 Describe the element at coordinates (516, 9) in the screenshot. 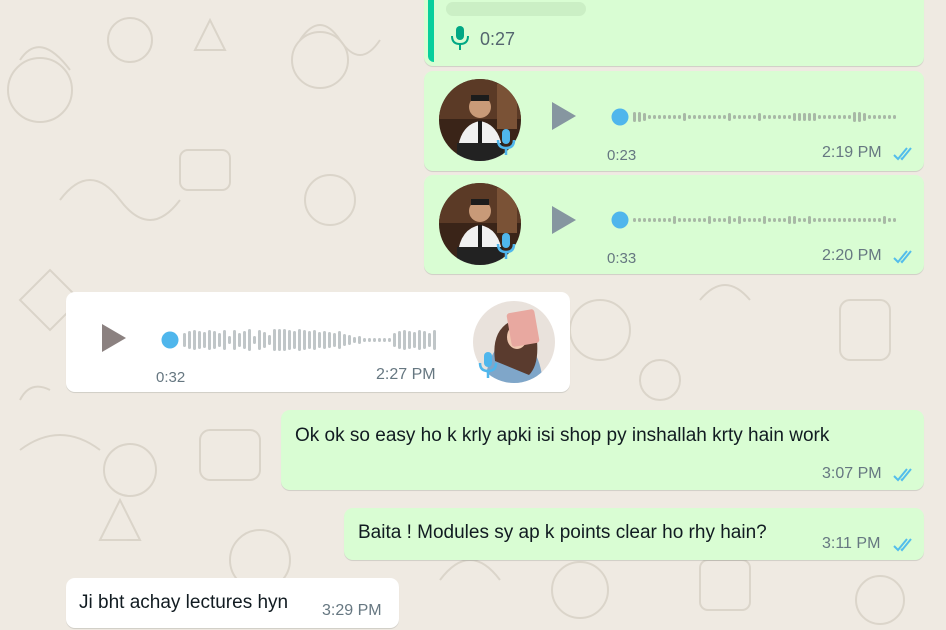

I see `quoted-sender-name` at that location.